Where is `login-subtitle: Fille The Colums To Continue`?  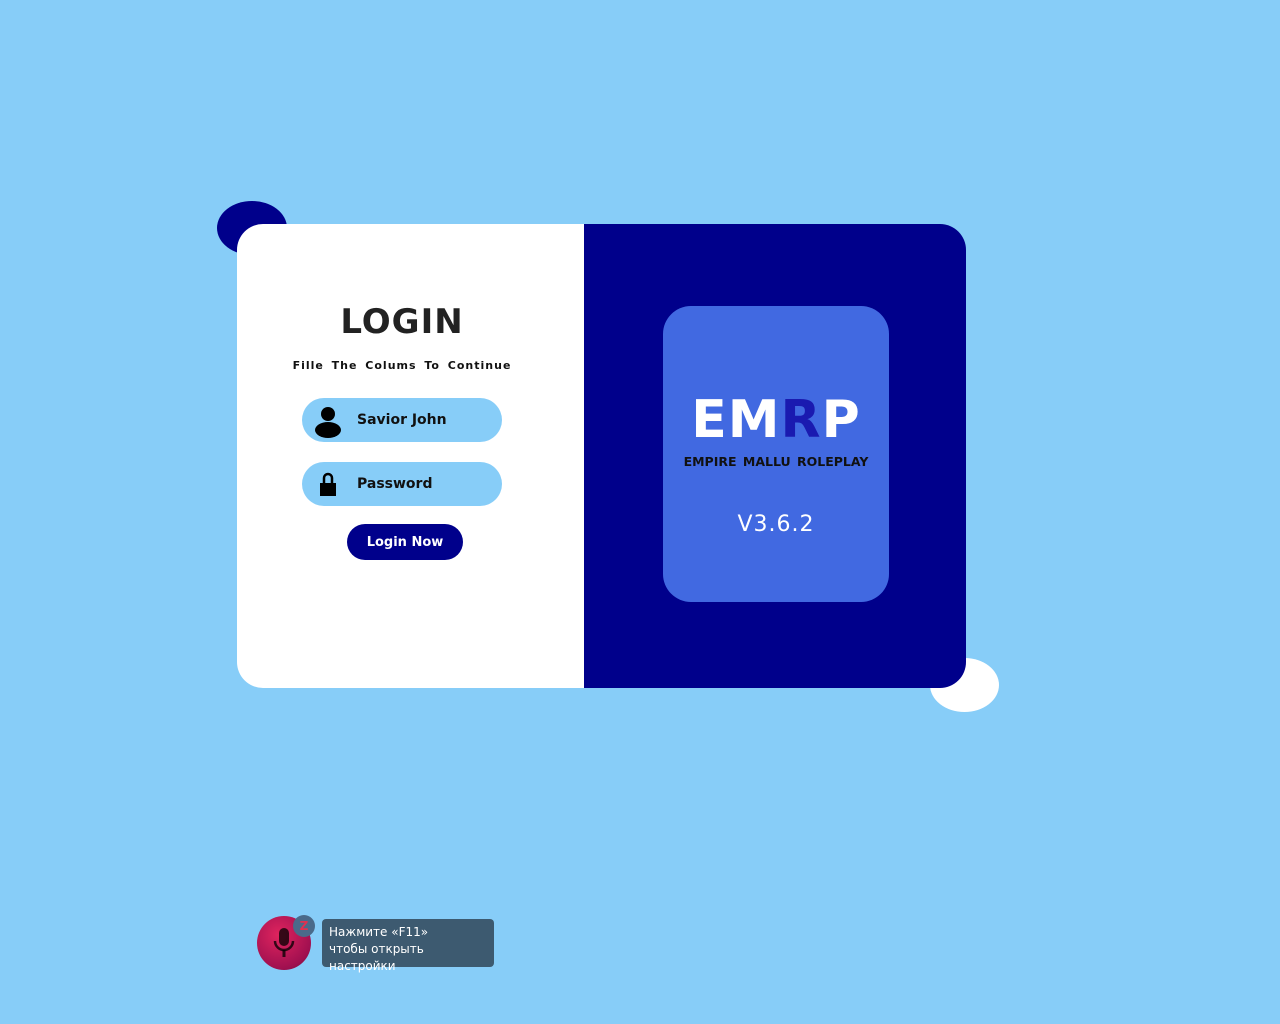
login-subtitle: Fille The Colums To Continue is located at coordinates (402, 365).